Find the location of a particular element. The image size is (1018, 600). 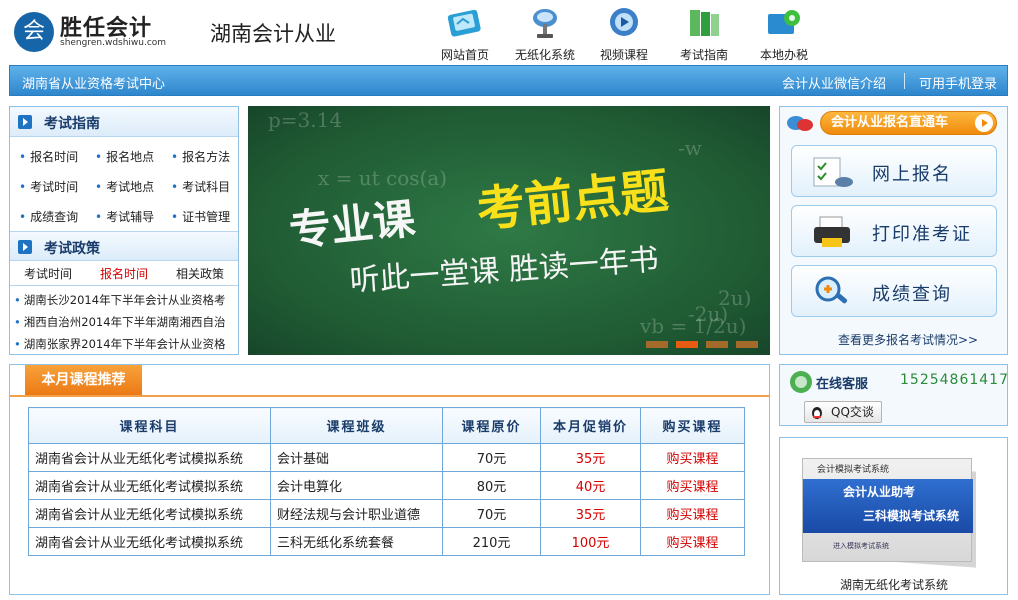

service-phone: 15254861417 is located at coordinates (954, 380).